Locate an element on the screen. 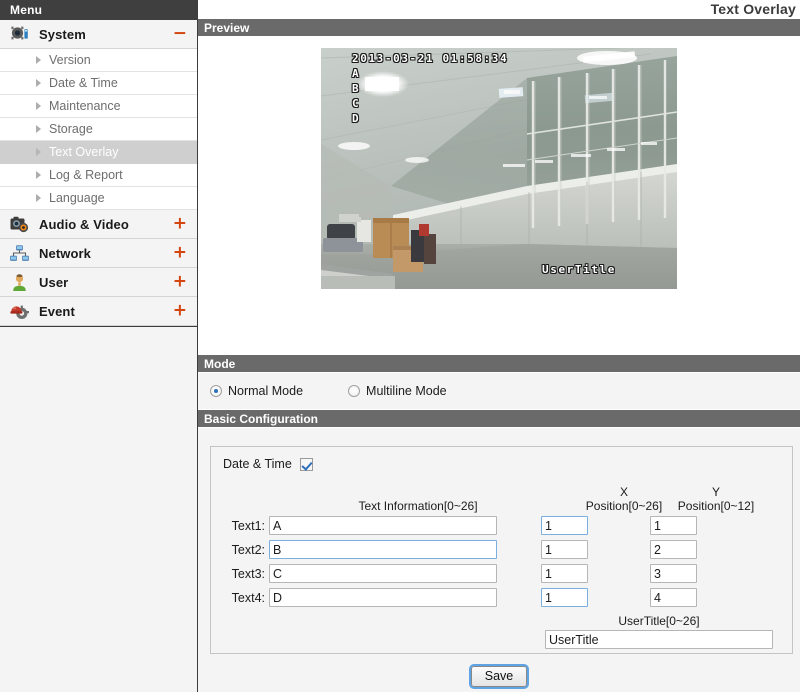  network-icon is located at coordinates (19, 253).